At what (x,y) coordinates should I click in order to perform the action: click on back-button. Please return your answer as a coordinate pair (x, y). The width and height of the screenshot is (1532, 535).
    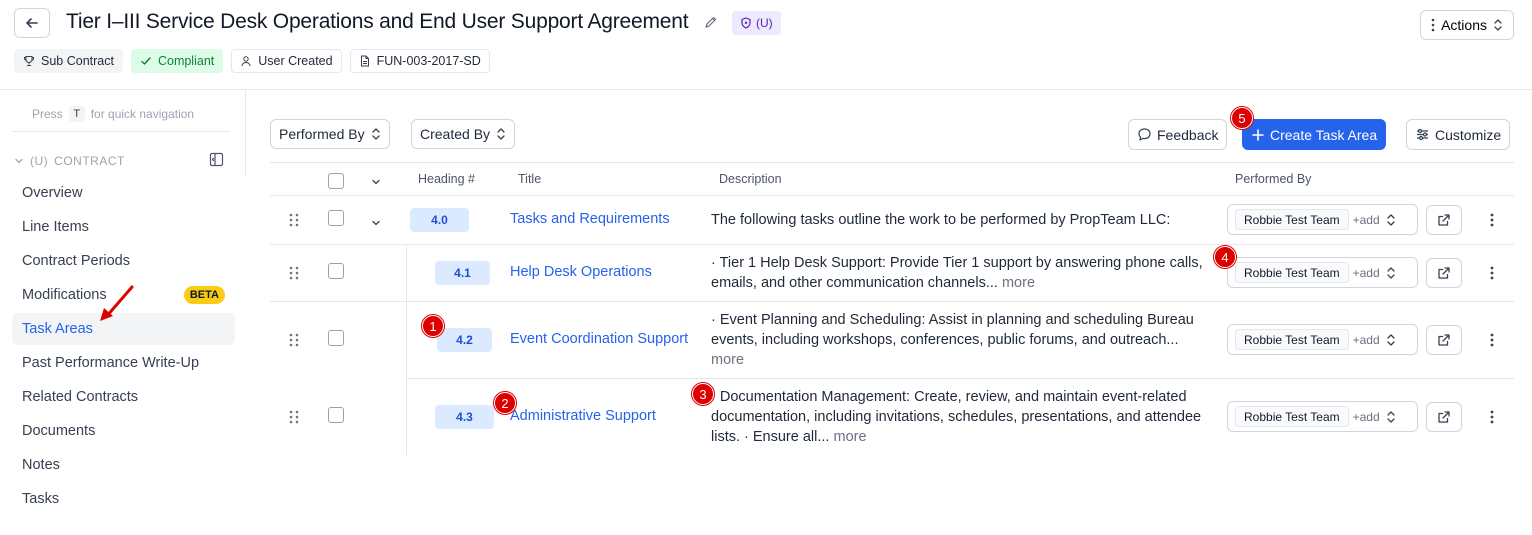
    Looking at the image, I should click on (32, 23).